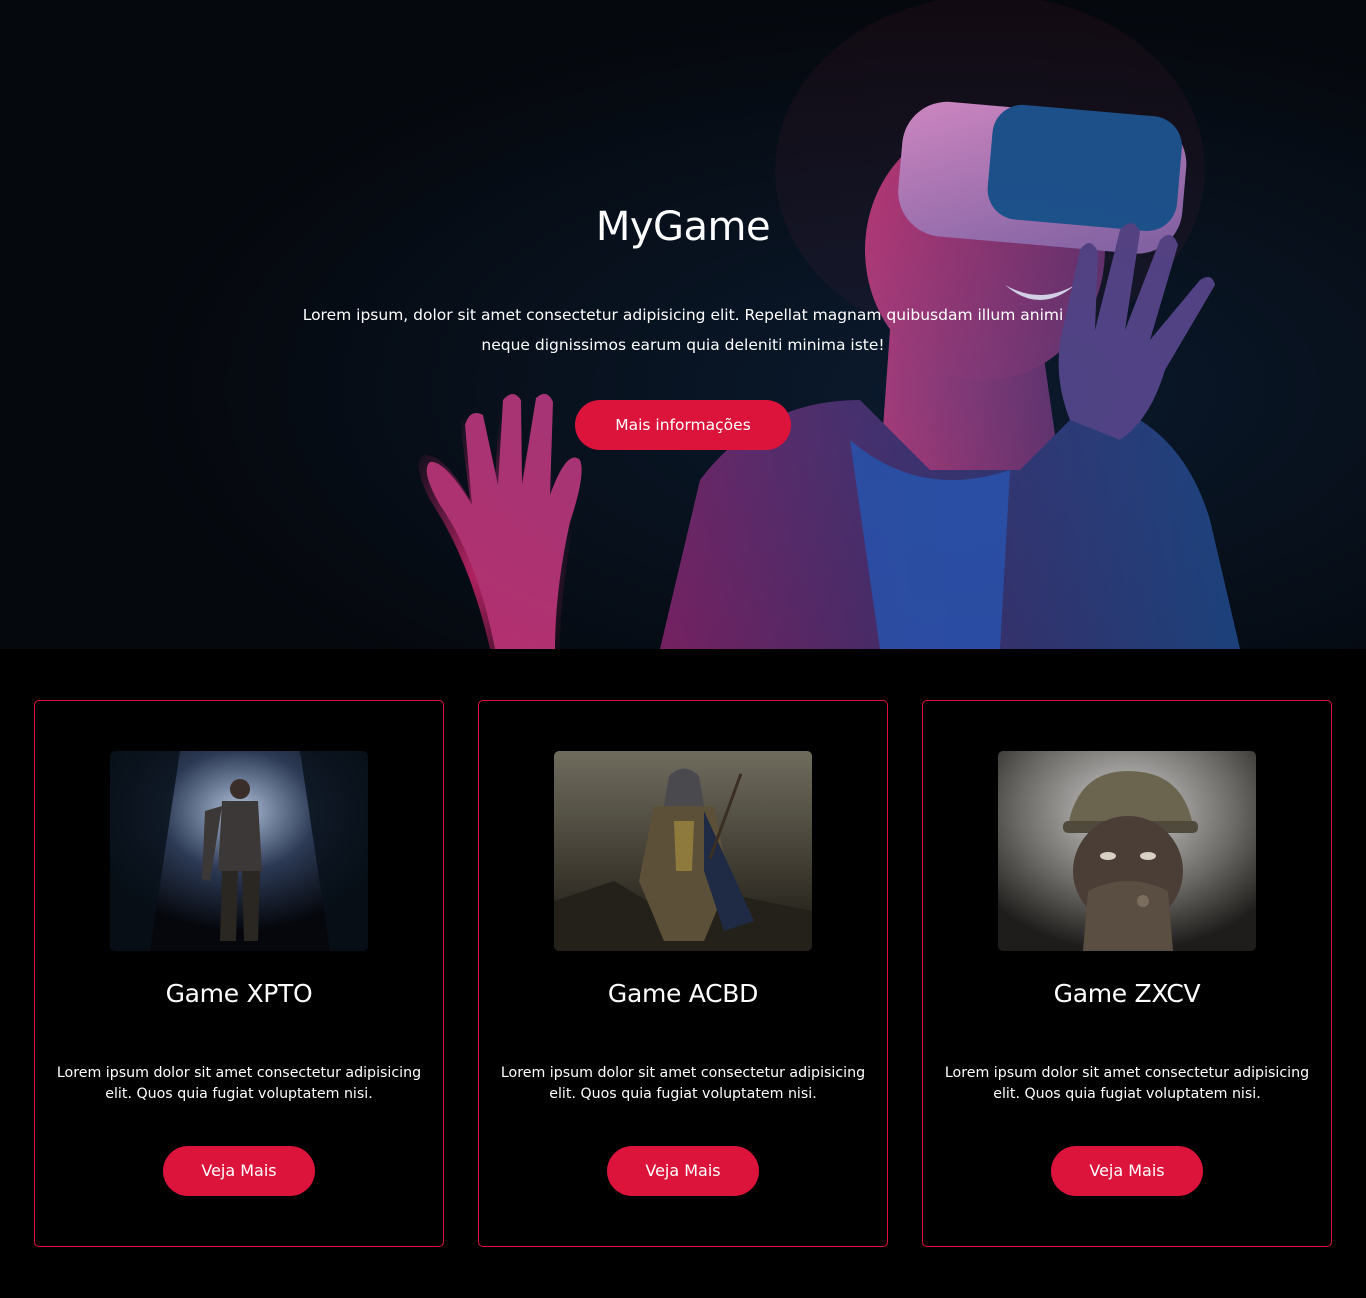  I want to click on game-title: Game ZXCV, so click(1127, 993).